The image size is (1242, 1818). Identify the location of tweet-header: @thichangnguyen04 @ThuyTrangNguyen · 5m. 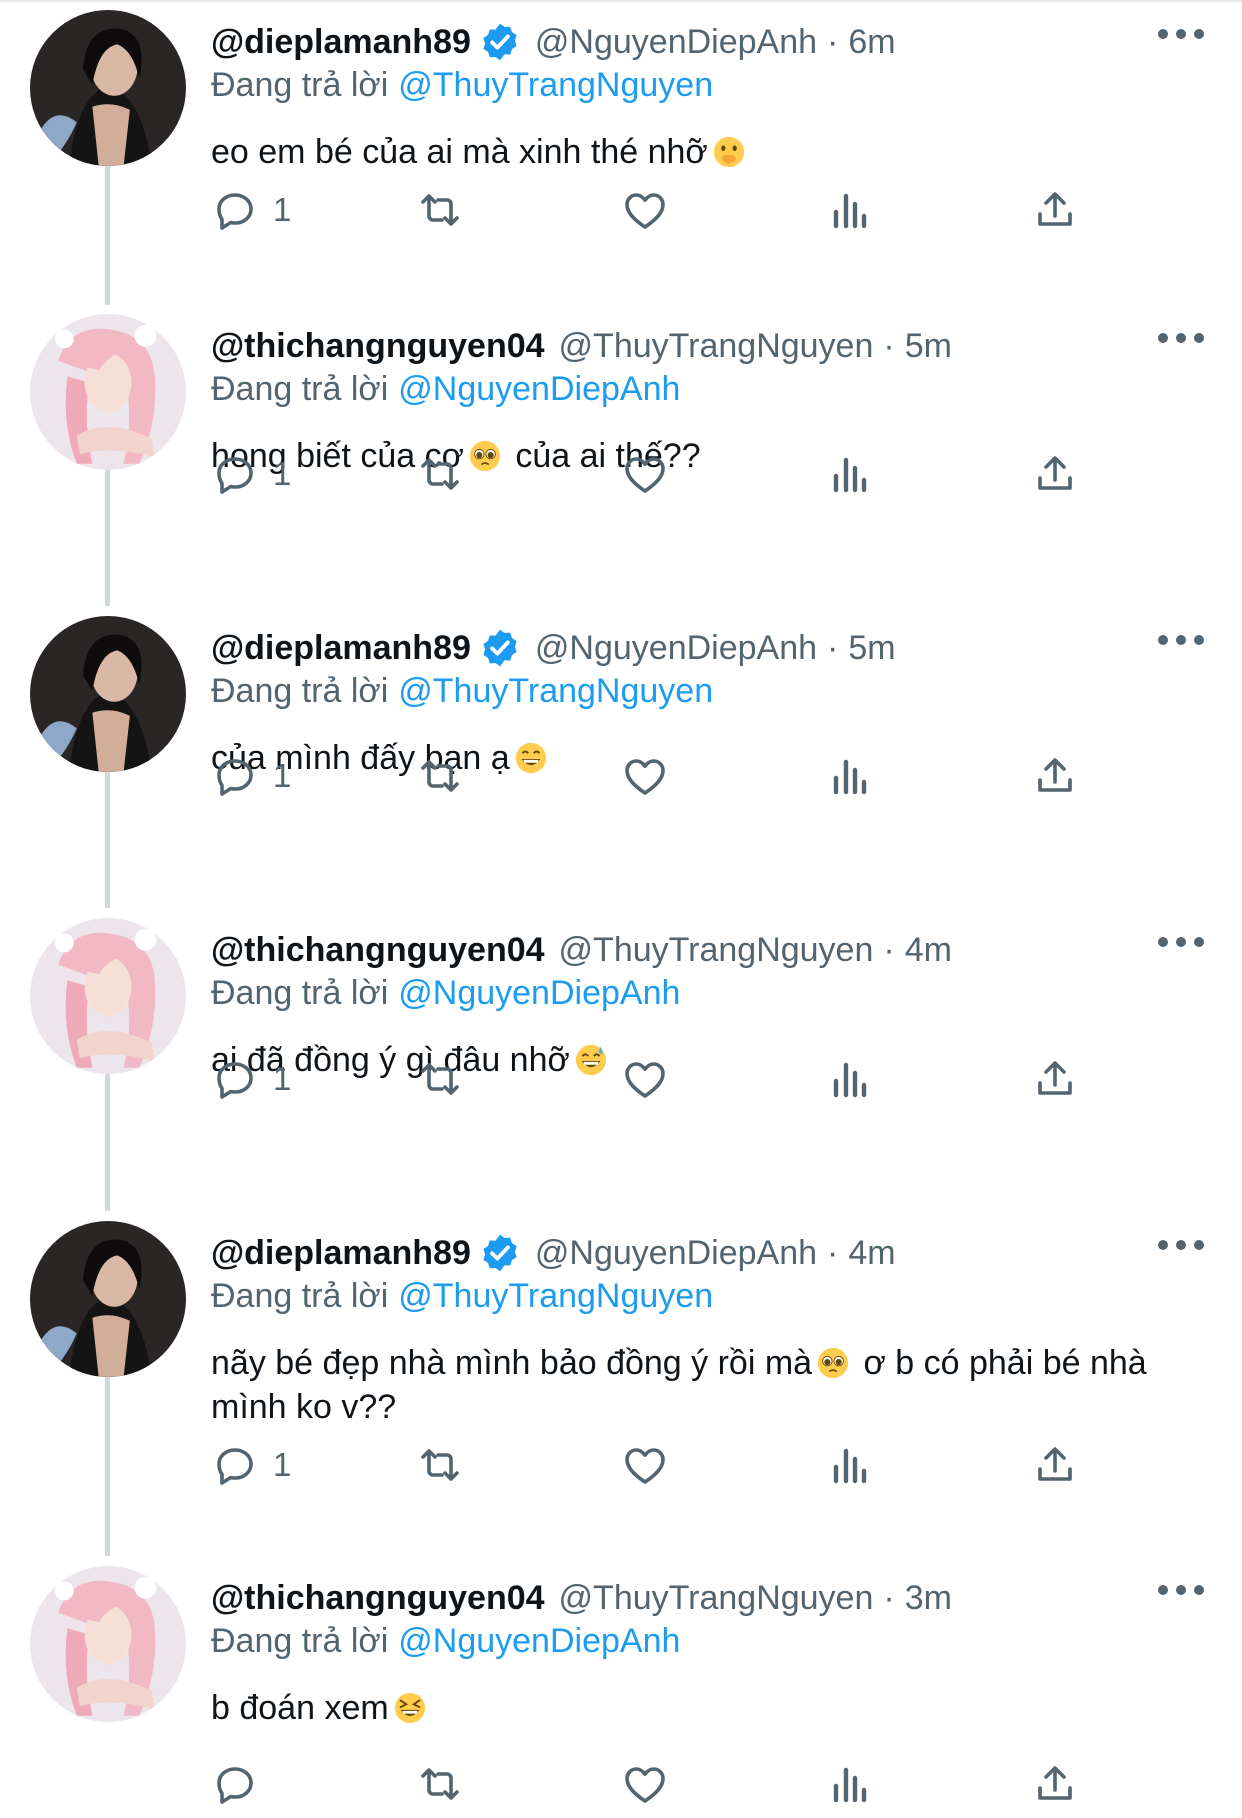
(706, 346).